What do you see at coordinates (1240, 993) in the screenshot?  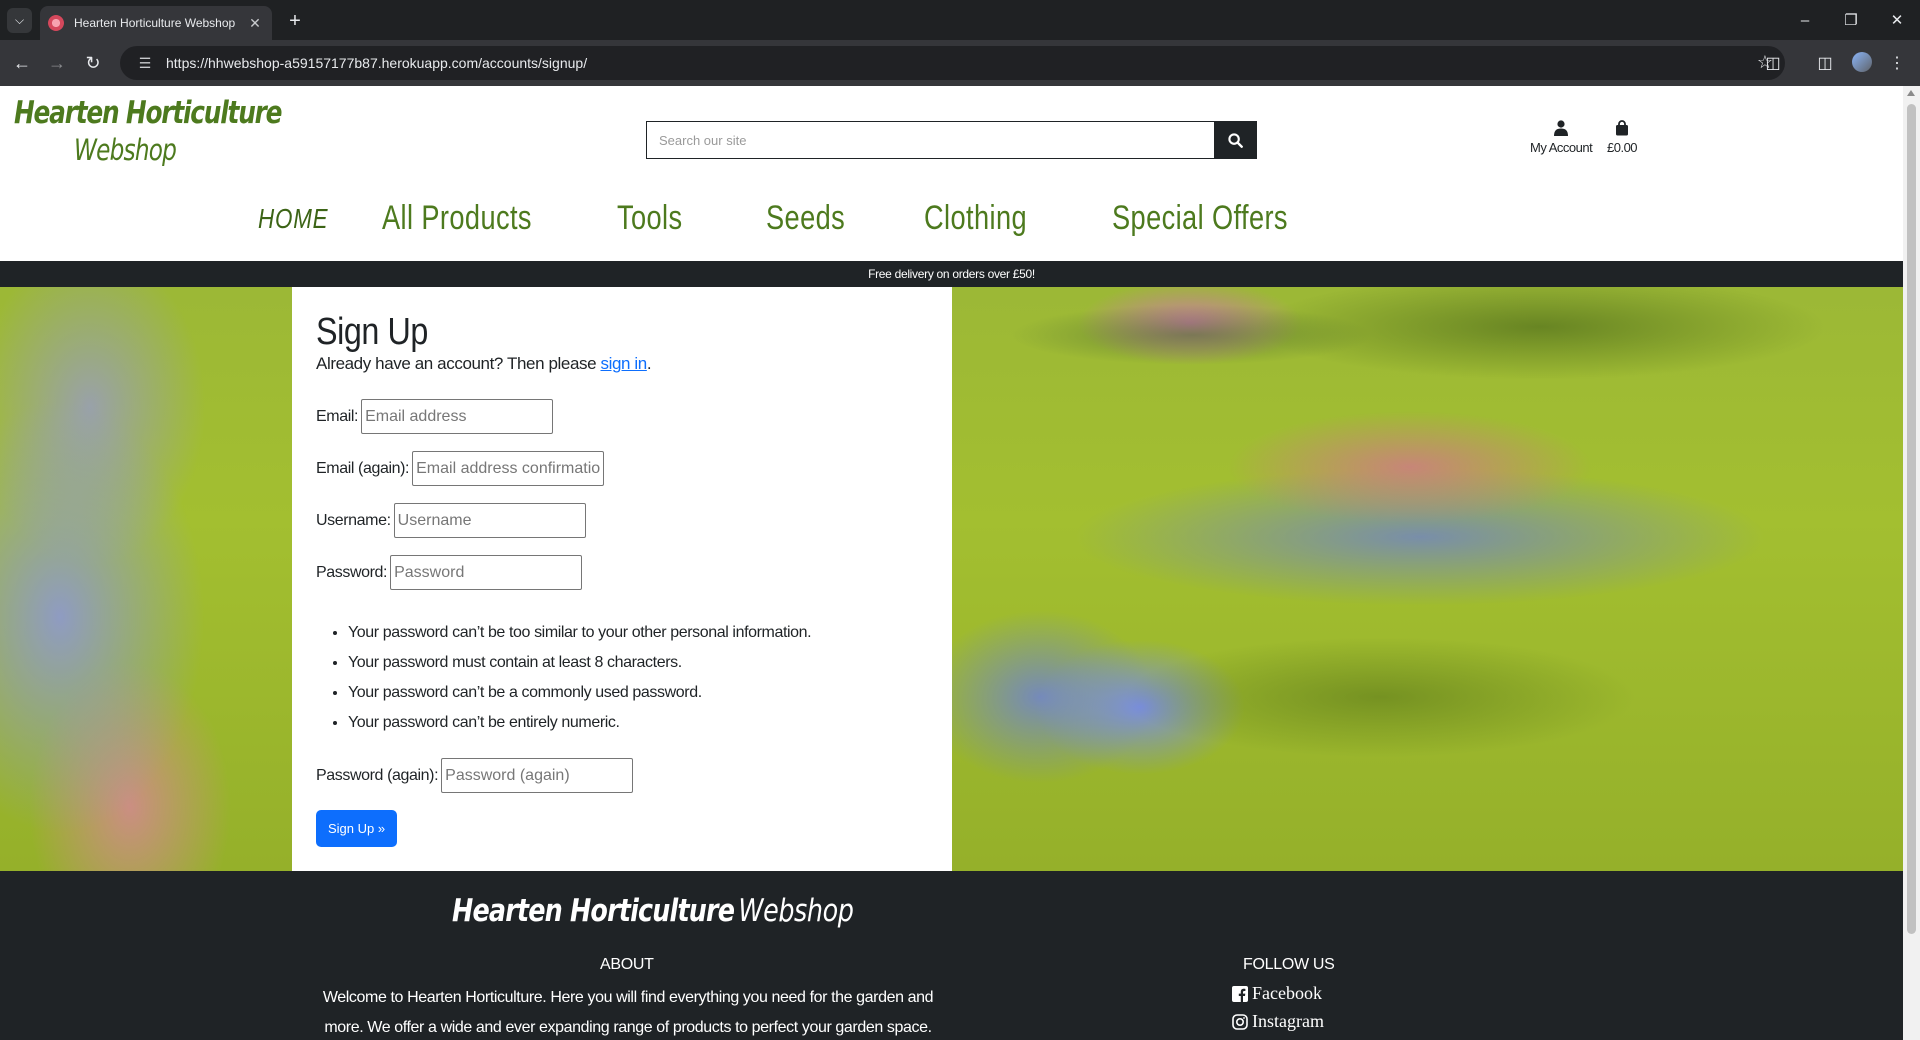 I see `facebook-icon` at bounding box center [1240, 993].